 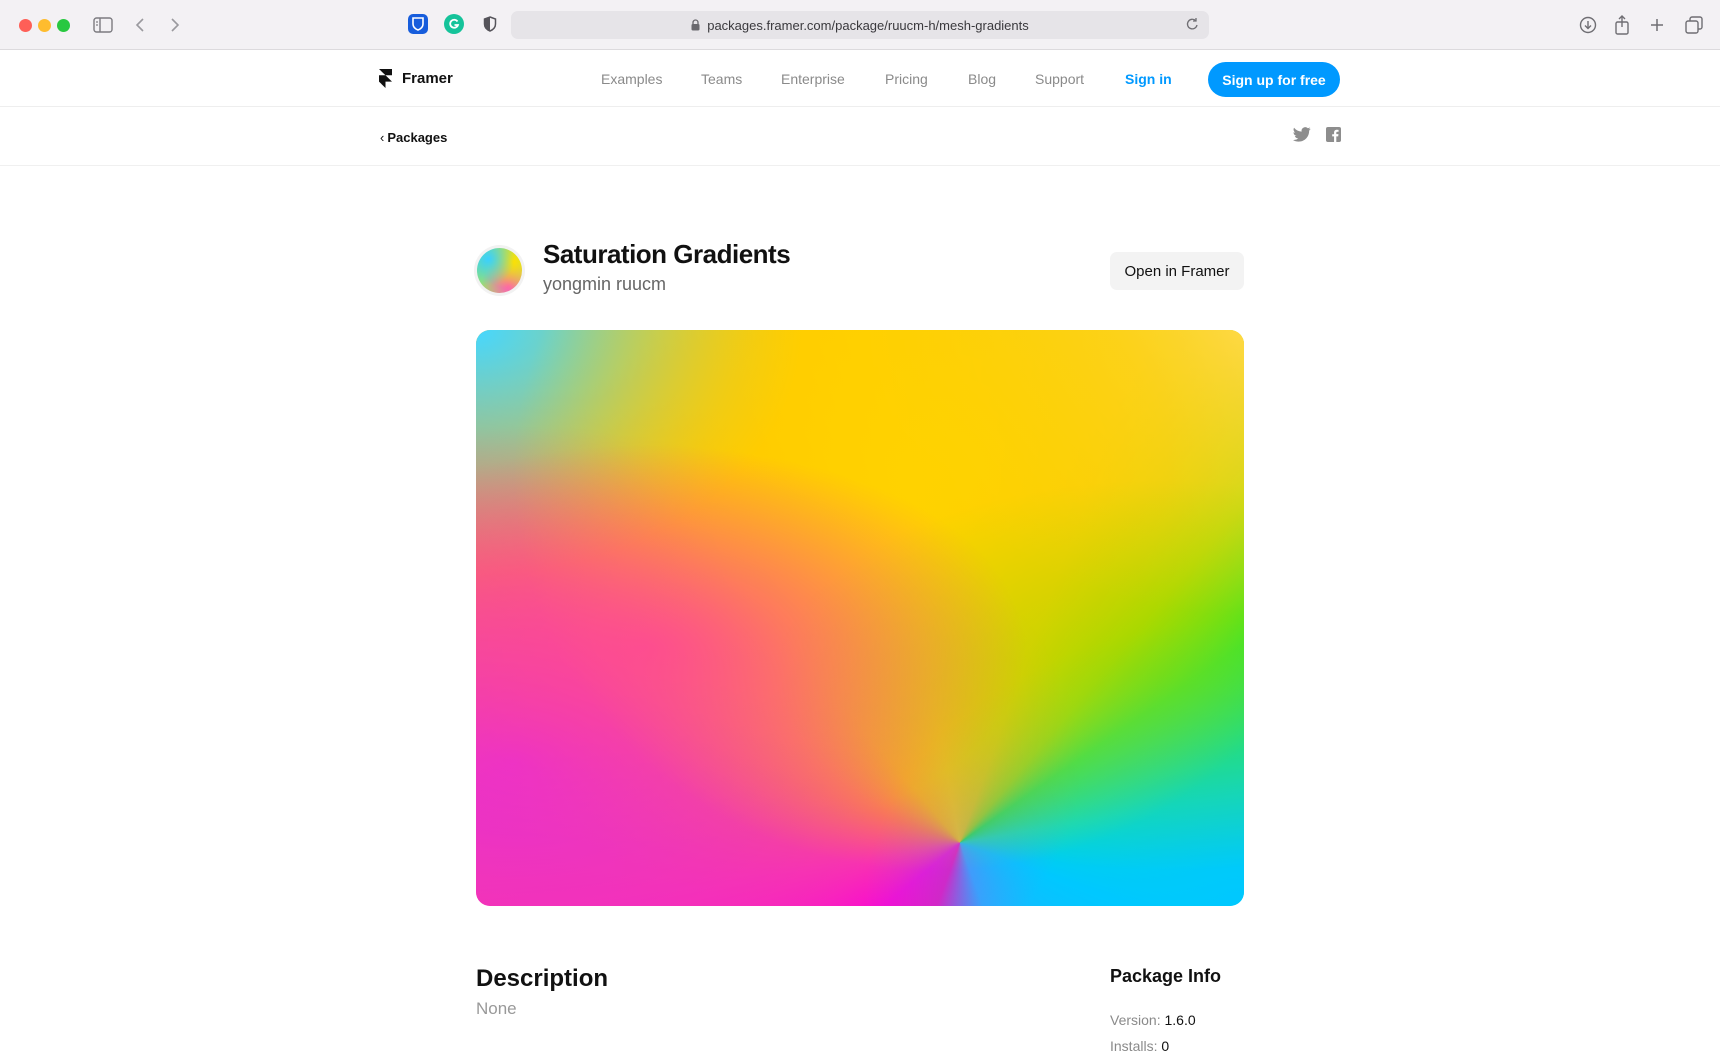 I want to click on package-title: Saturation Gradients, so click(x=667, y=254).